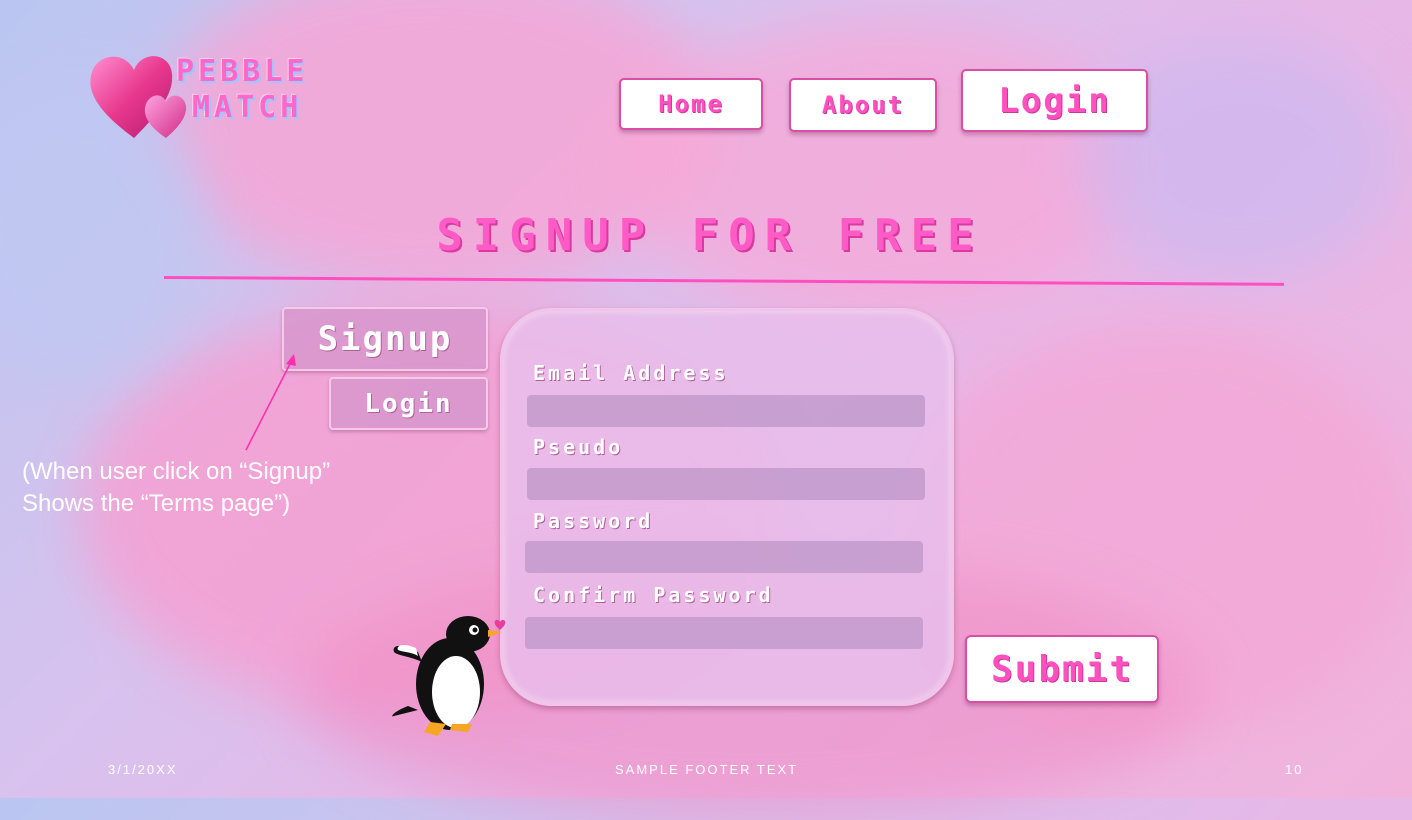 This screenshot has height=820, width=1412. What do you see at coordinates (726, 484) in the screenshot?
I see `pseudo-field` at bounding box center [726, 484].